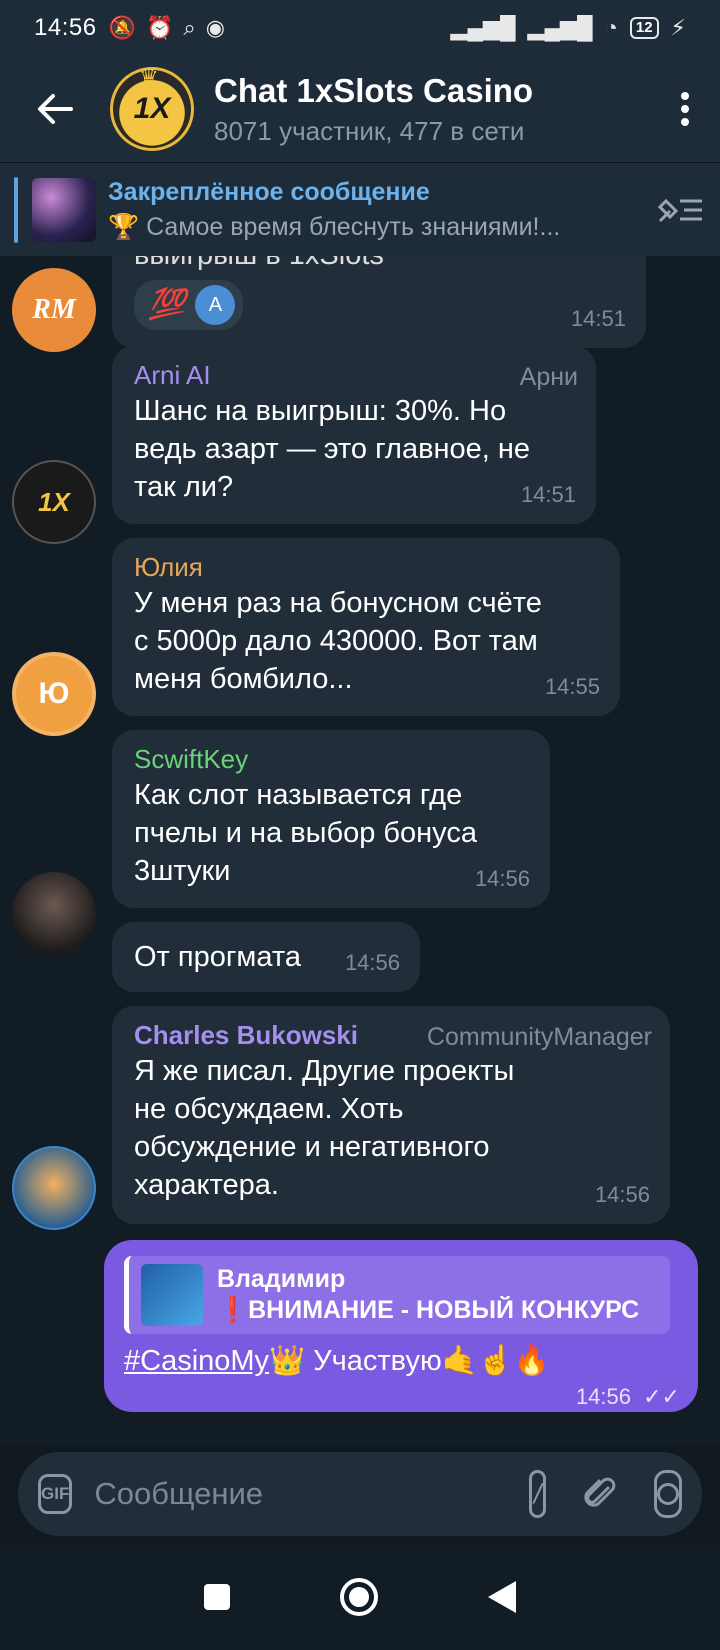  I want to click on message-line: Как слот называется где, so click(298, 795).